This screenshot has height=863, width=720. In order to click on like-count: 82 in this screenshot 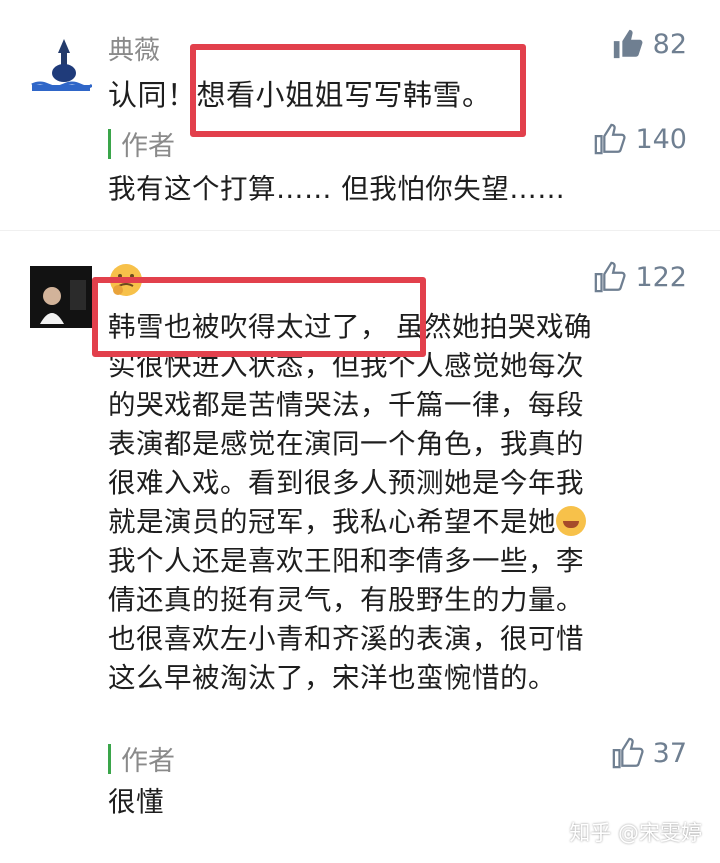, I will do `click(669, 44)`.